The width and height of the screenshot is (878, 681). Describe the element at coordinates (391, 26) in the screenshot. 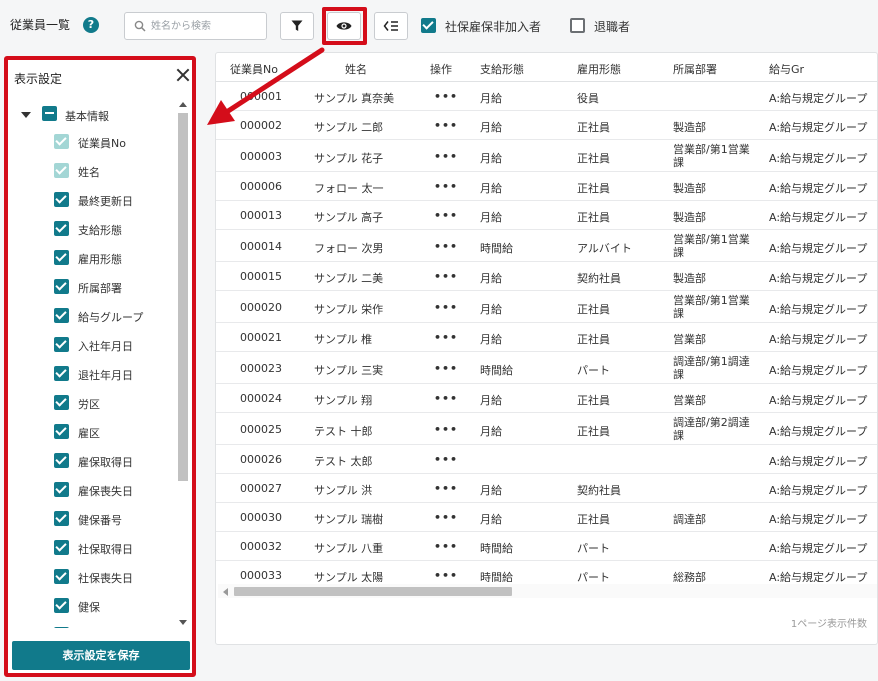

I see `columns-button` at that location.